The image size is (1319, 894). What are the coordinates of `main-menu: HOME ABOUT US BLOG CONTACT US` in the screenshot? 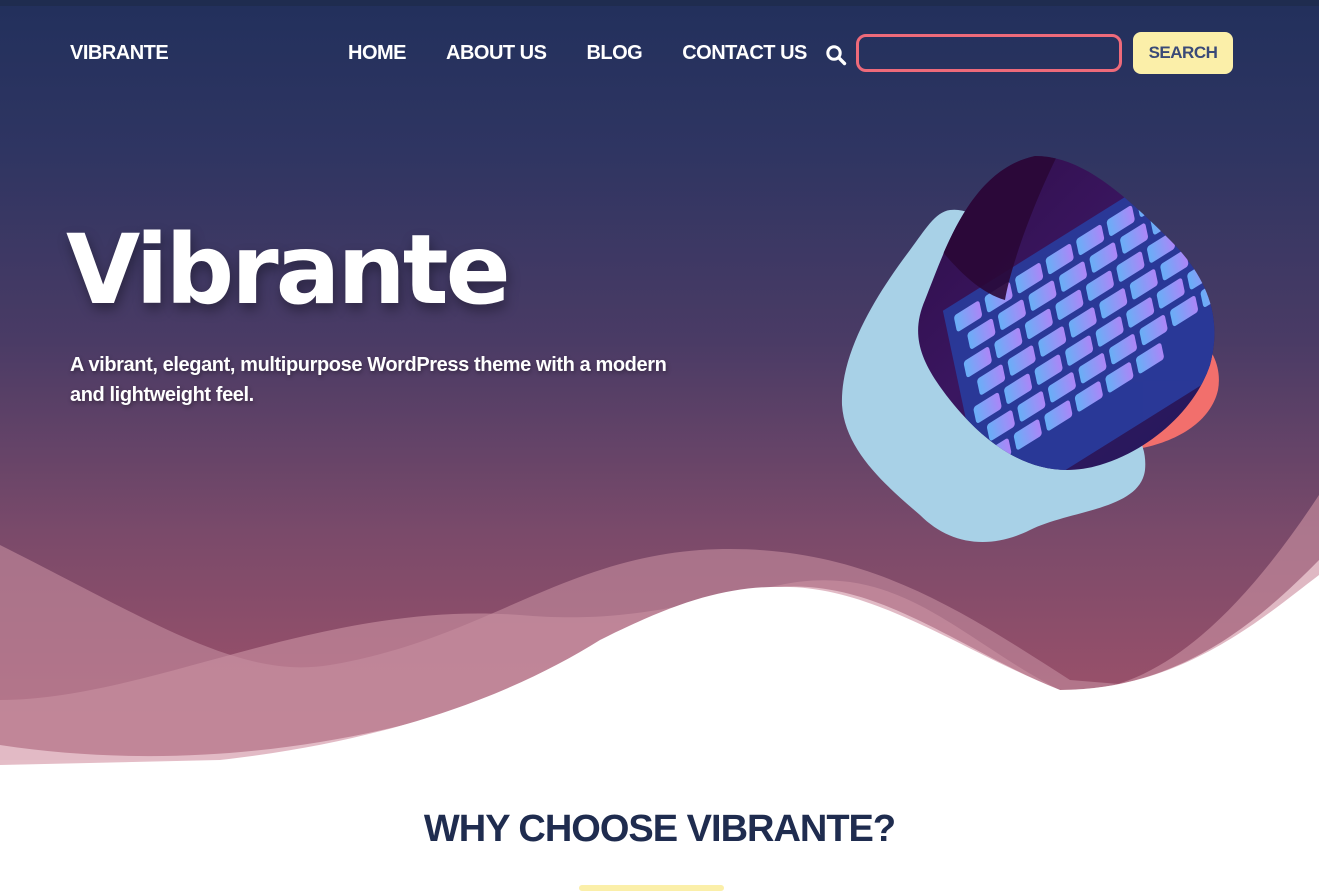 It's located at (577, 53).